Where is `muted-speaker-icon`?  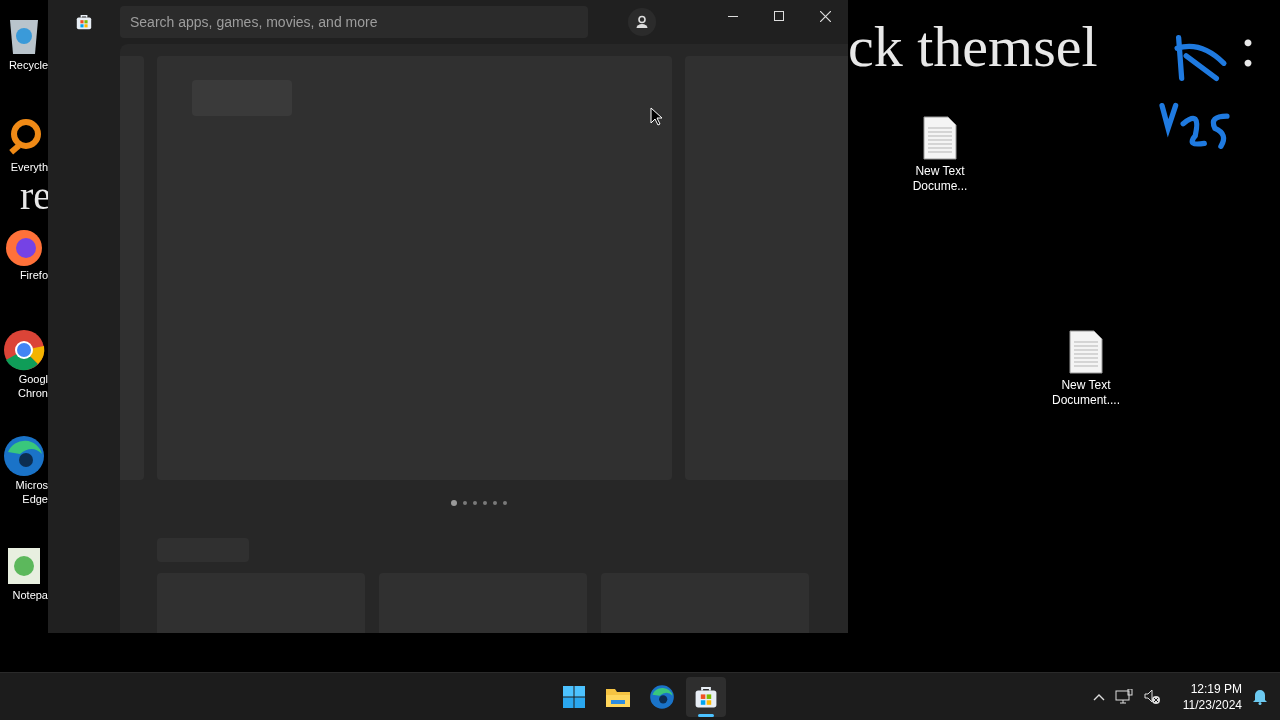 muted-speaker-icon is located at coordinates (1151, 696).